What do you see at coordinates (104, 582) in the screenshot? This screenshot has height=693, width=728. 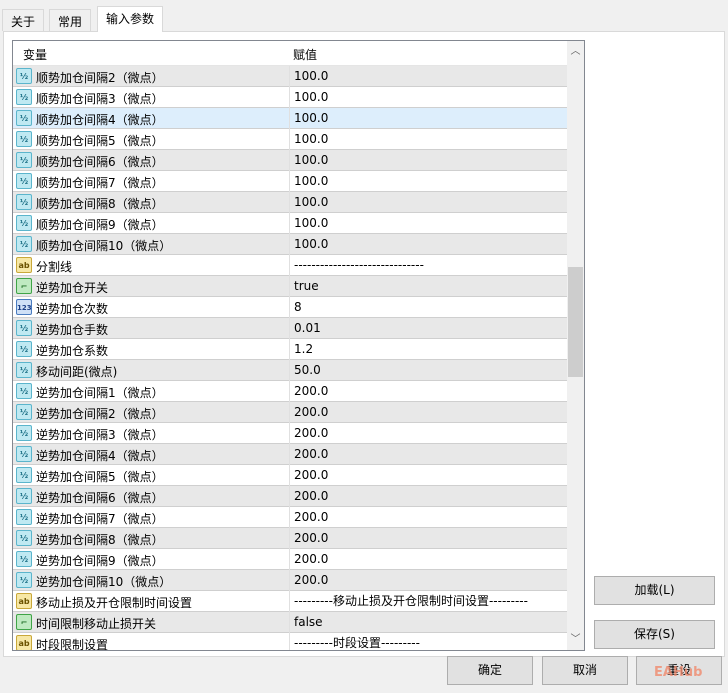 I see `parameter-name: 逆势加仓间隔10（微点）` at bounding box center [104, 582].